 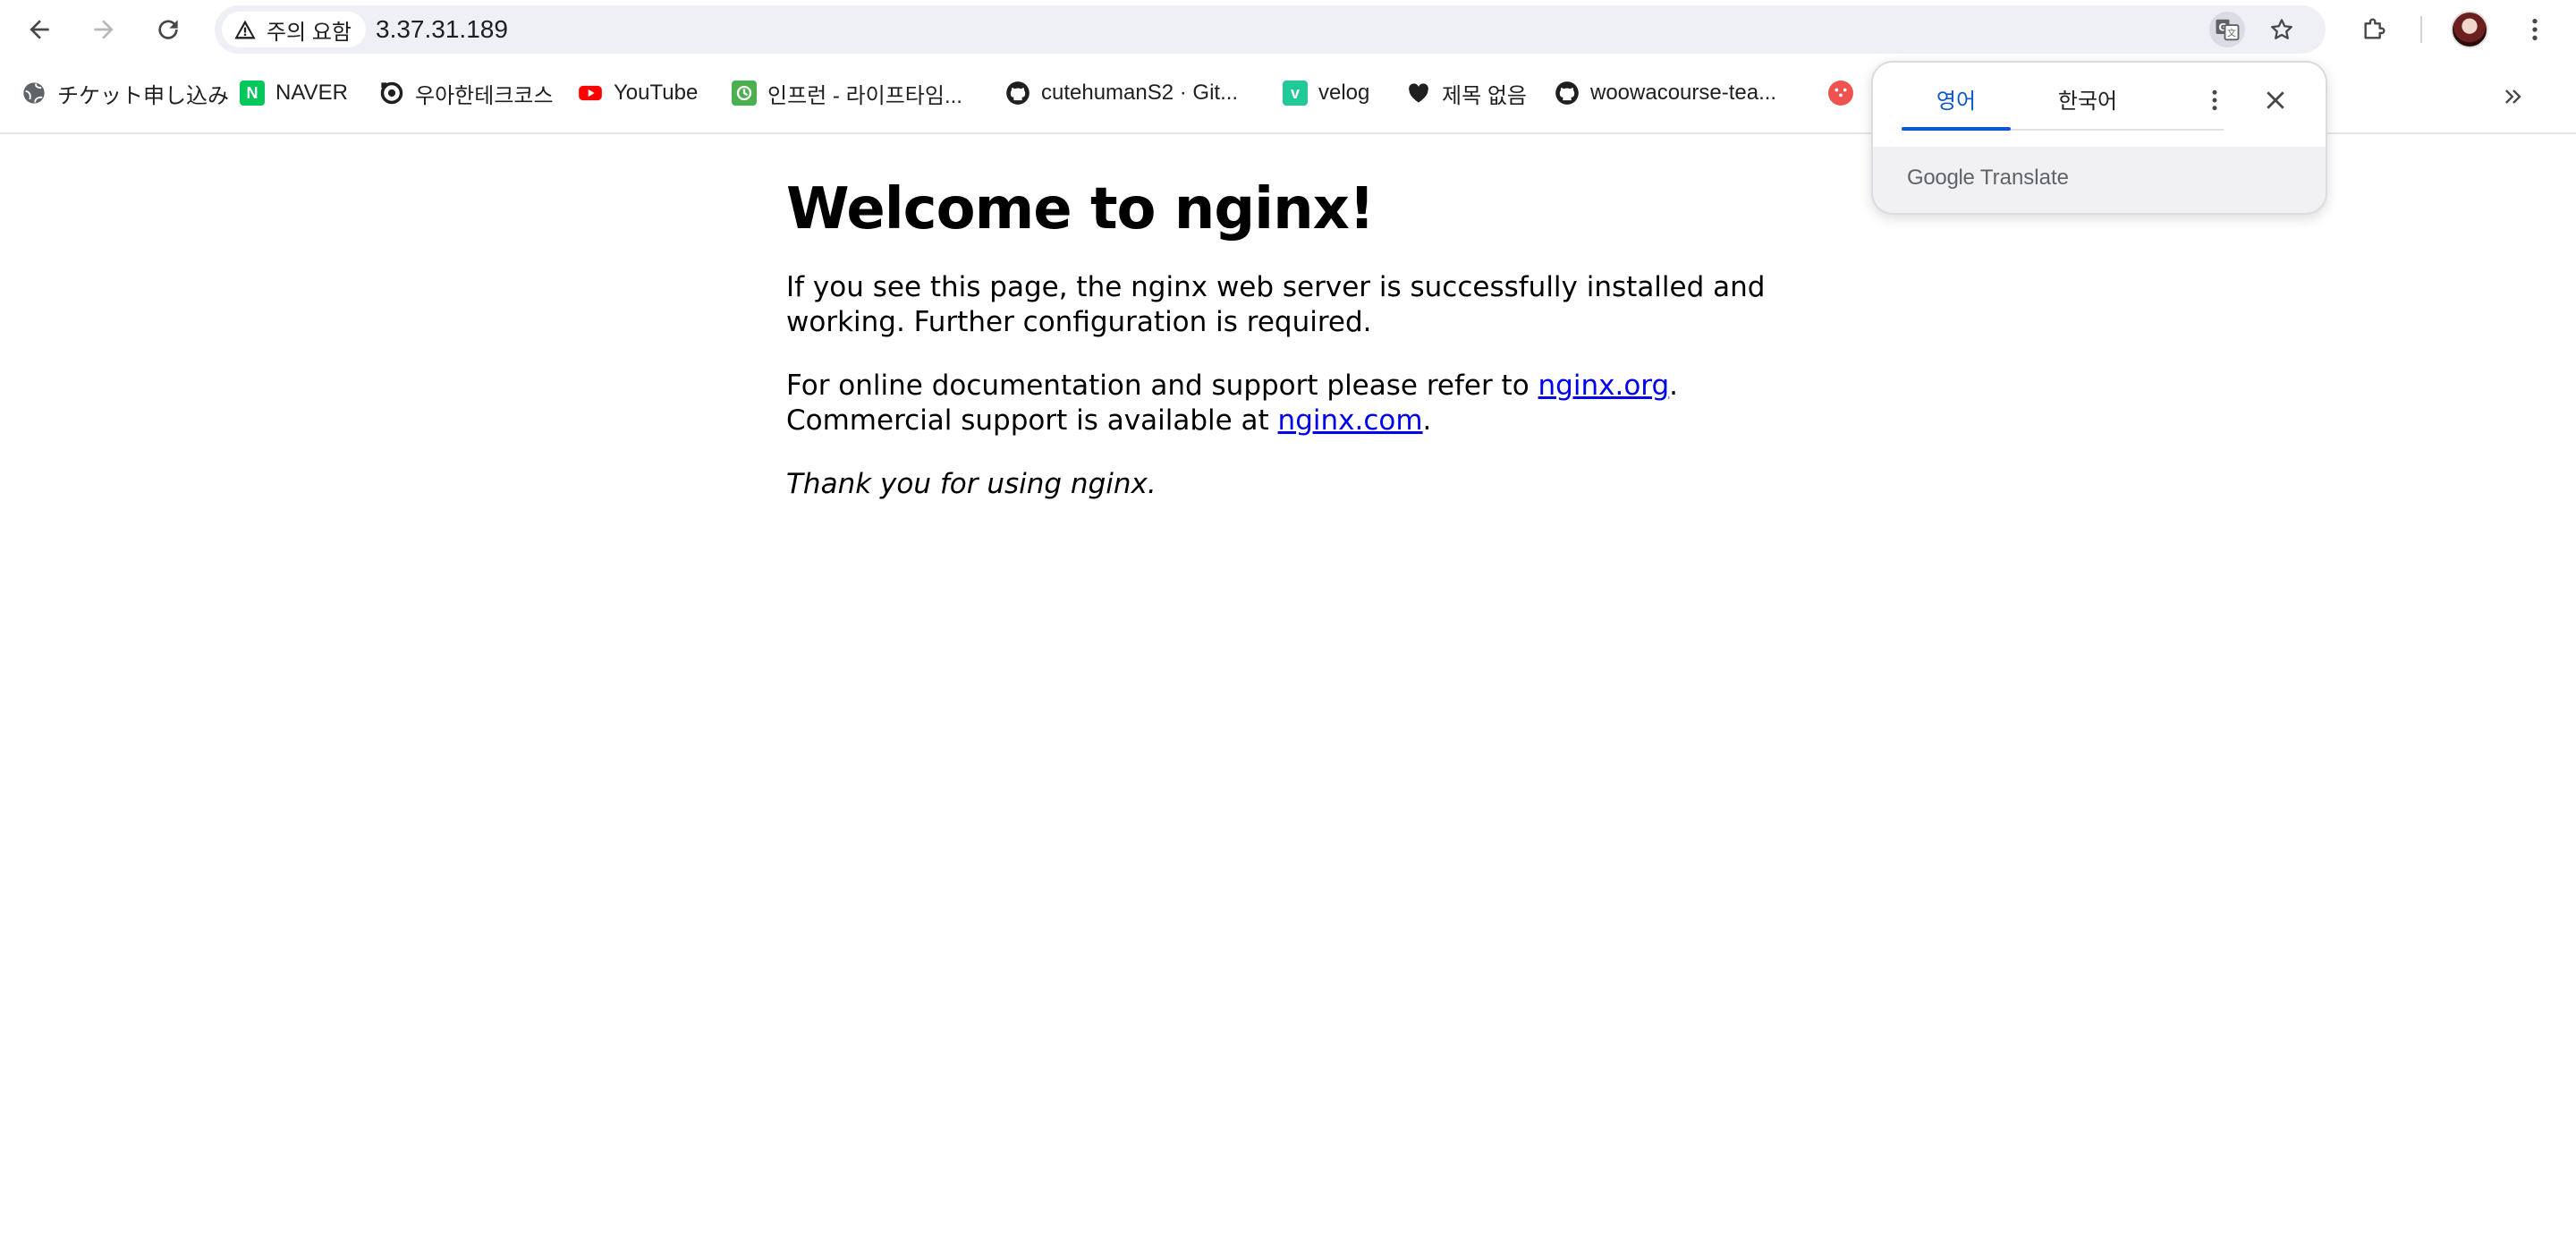 I want to click on puzzle-icon, so click(x=2374, y=29).